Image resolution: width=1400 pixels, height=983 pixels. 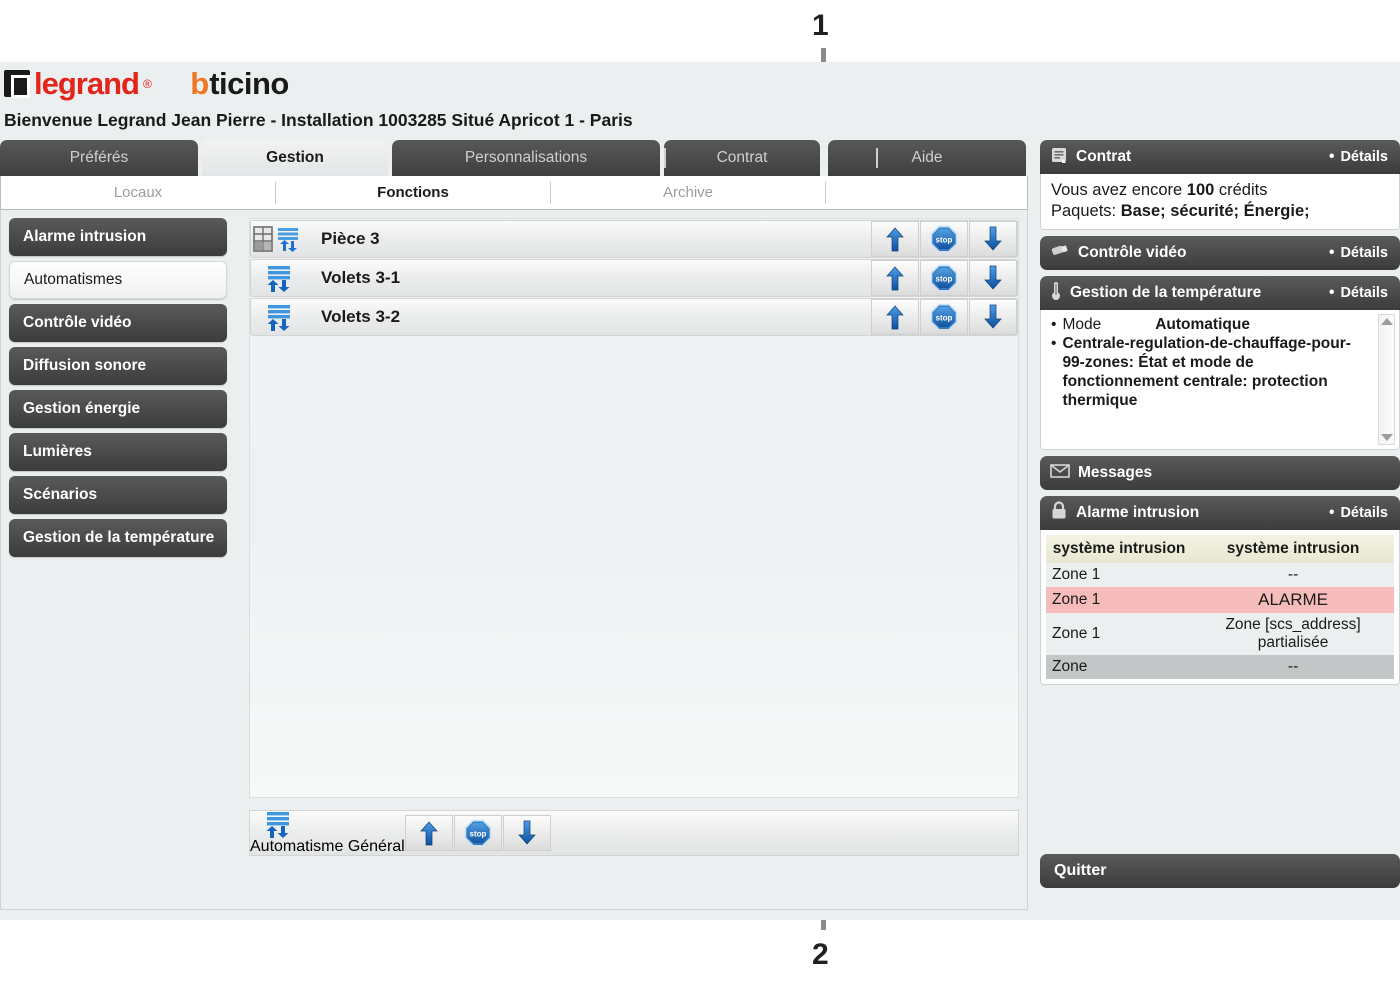 I want to click on subtab-fonctions: Fonctions, so click(x=413, y=192).